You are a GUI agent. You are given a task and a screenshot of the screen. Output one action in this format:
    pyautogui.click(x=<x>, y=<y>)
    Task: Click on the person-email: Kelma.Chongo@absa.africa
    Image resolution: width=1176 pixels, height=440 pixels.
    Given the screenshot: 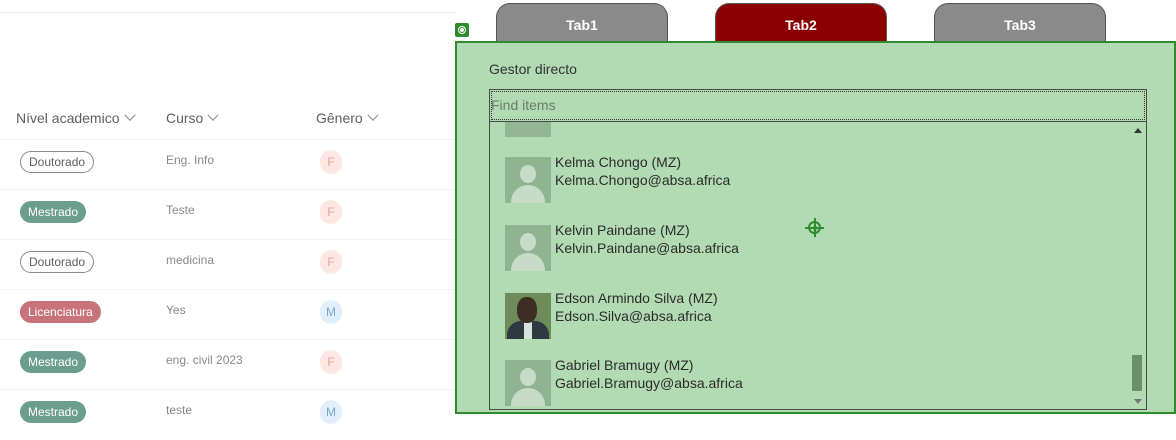 What is the action you would take?
    pyautogui.click(x=643, y=180)
    